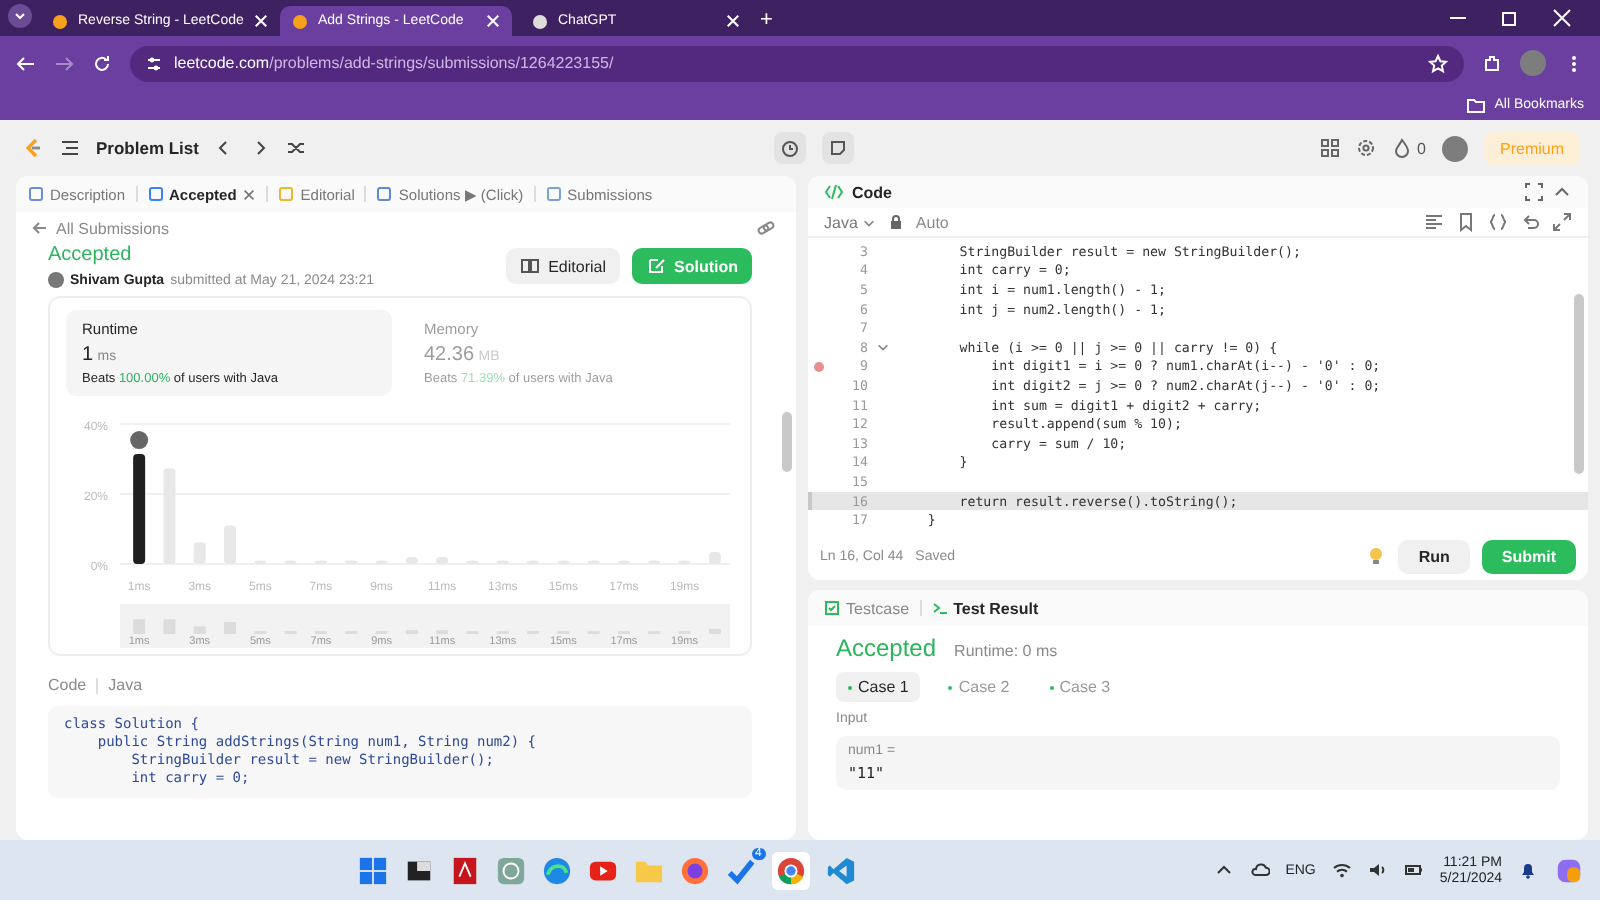 The height and width of the screenshot is (900, 1600). What do you see at coordinates (740, 870) in the screenshot?
I see `check-logo-icon` at bounding box center [740, 870].